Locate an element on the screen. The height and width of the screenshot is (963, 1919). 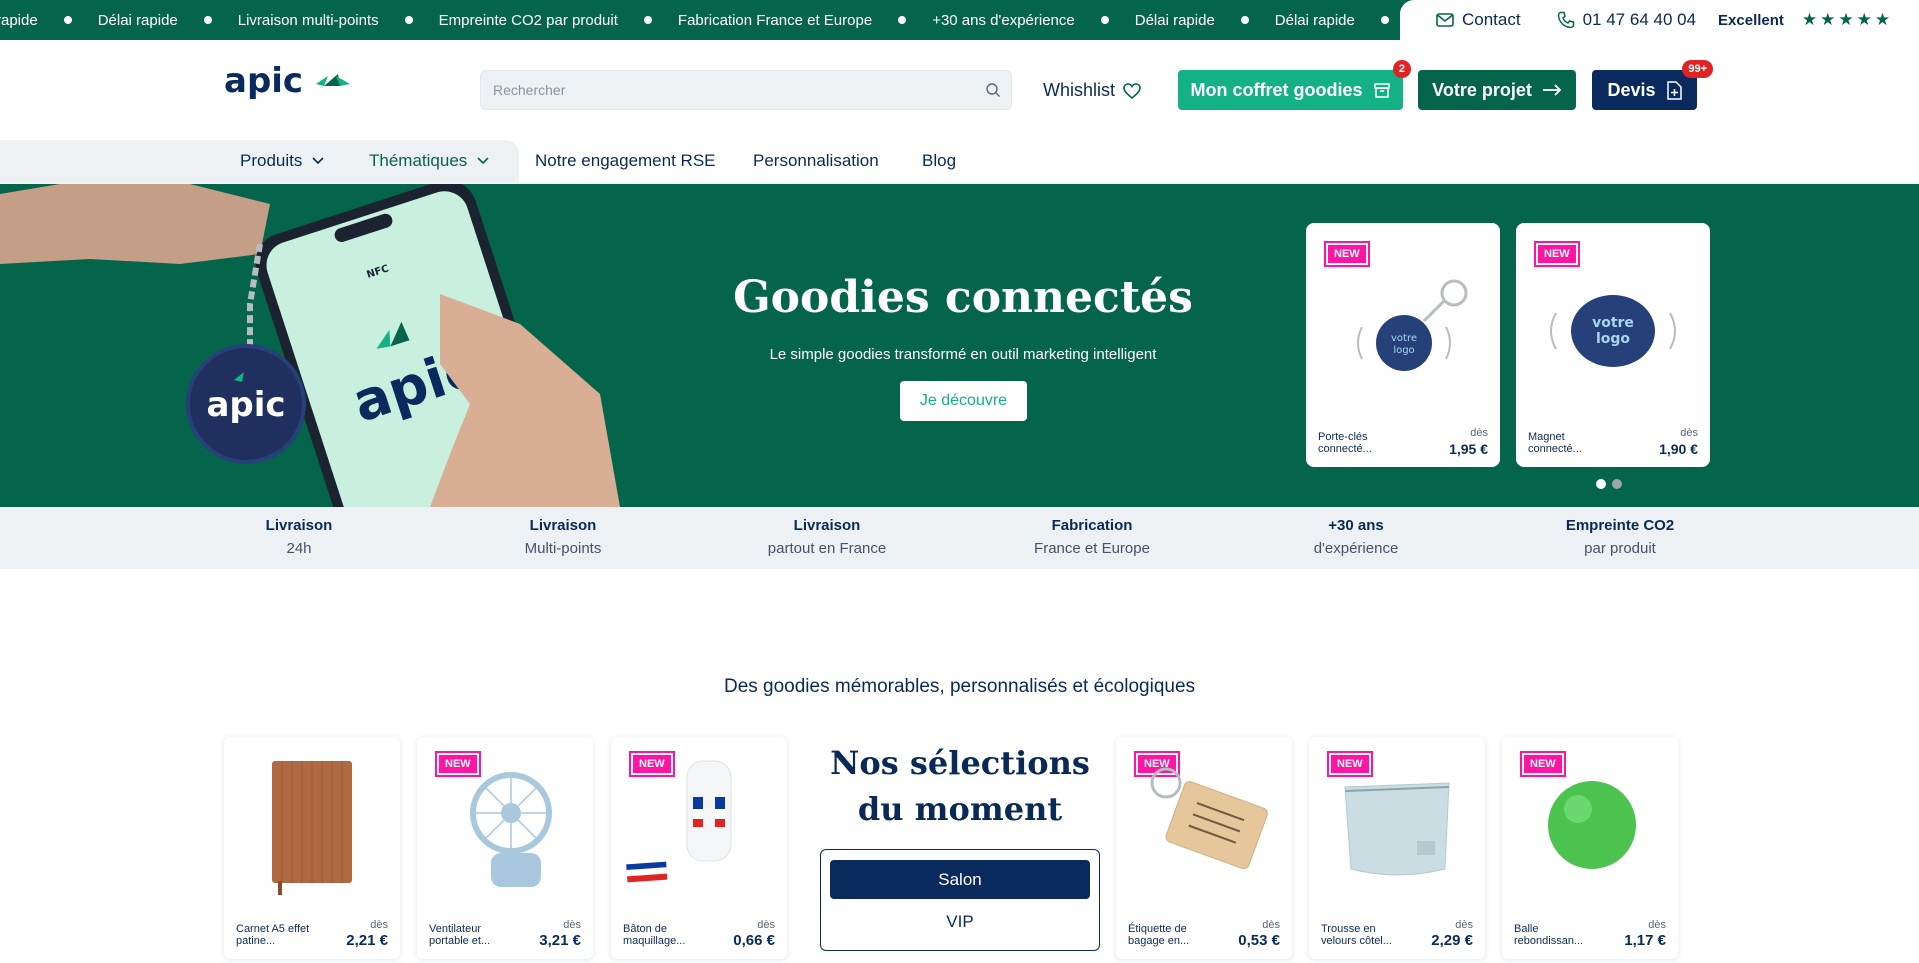
gift-box-icon is located at coordinates (1381, 90).